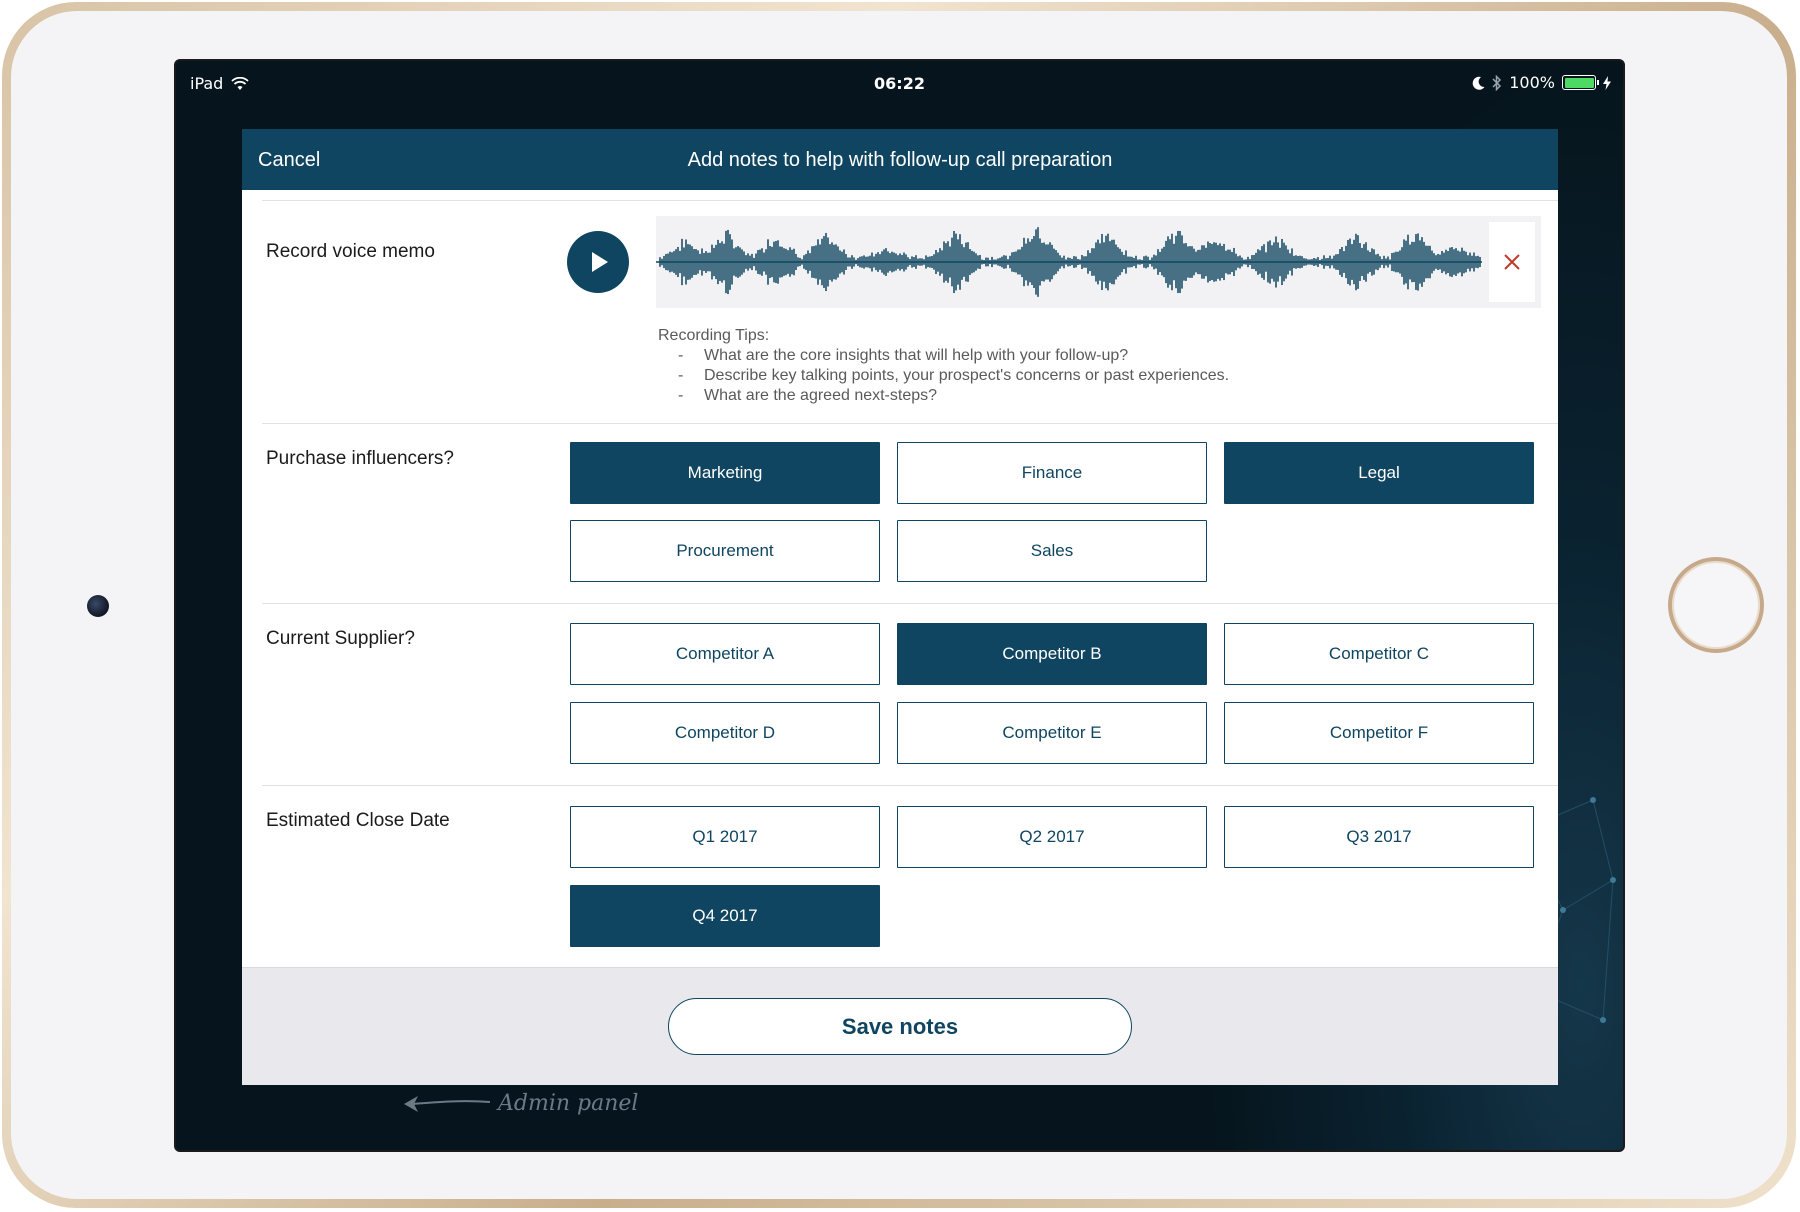 This screenshot has width=1800, height=1212. I want to click on tip-item: - What are the agreed next-steps?, so click(943, 396).